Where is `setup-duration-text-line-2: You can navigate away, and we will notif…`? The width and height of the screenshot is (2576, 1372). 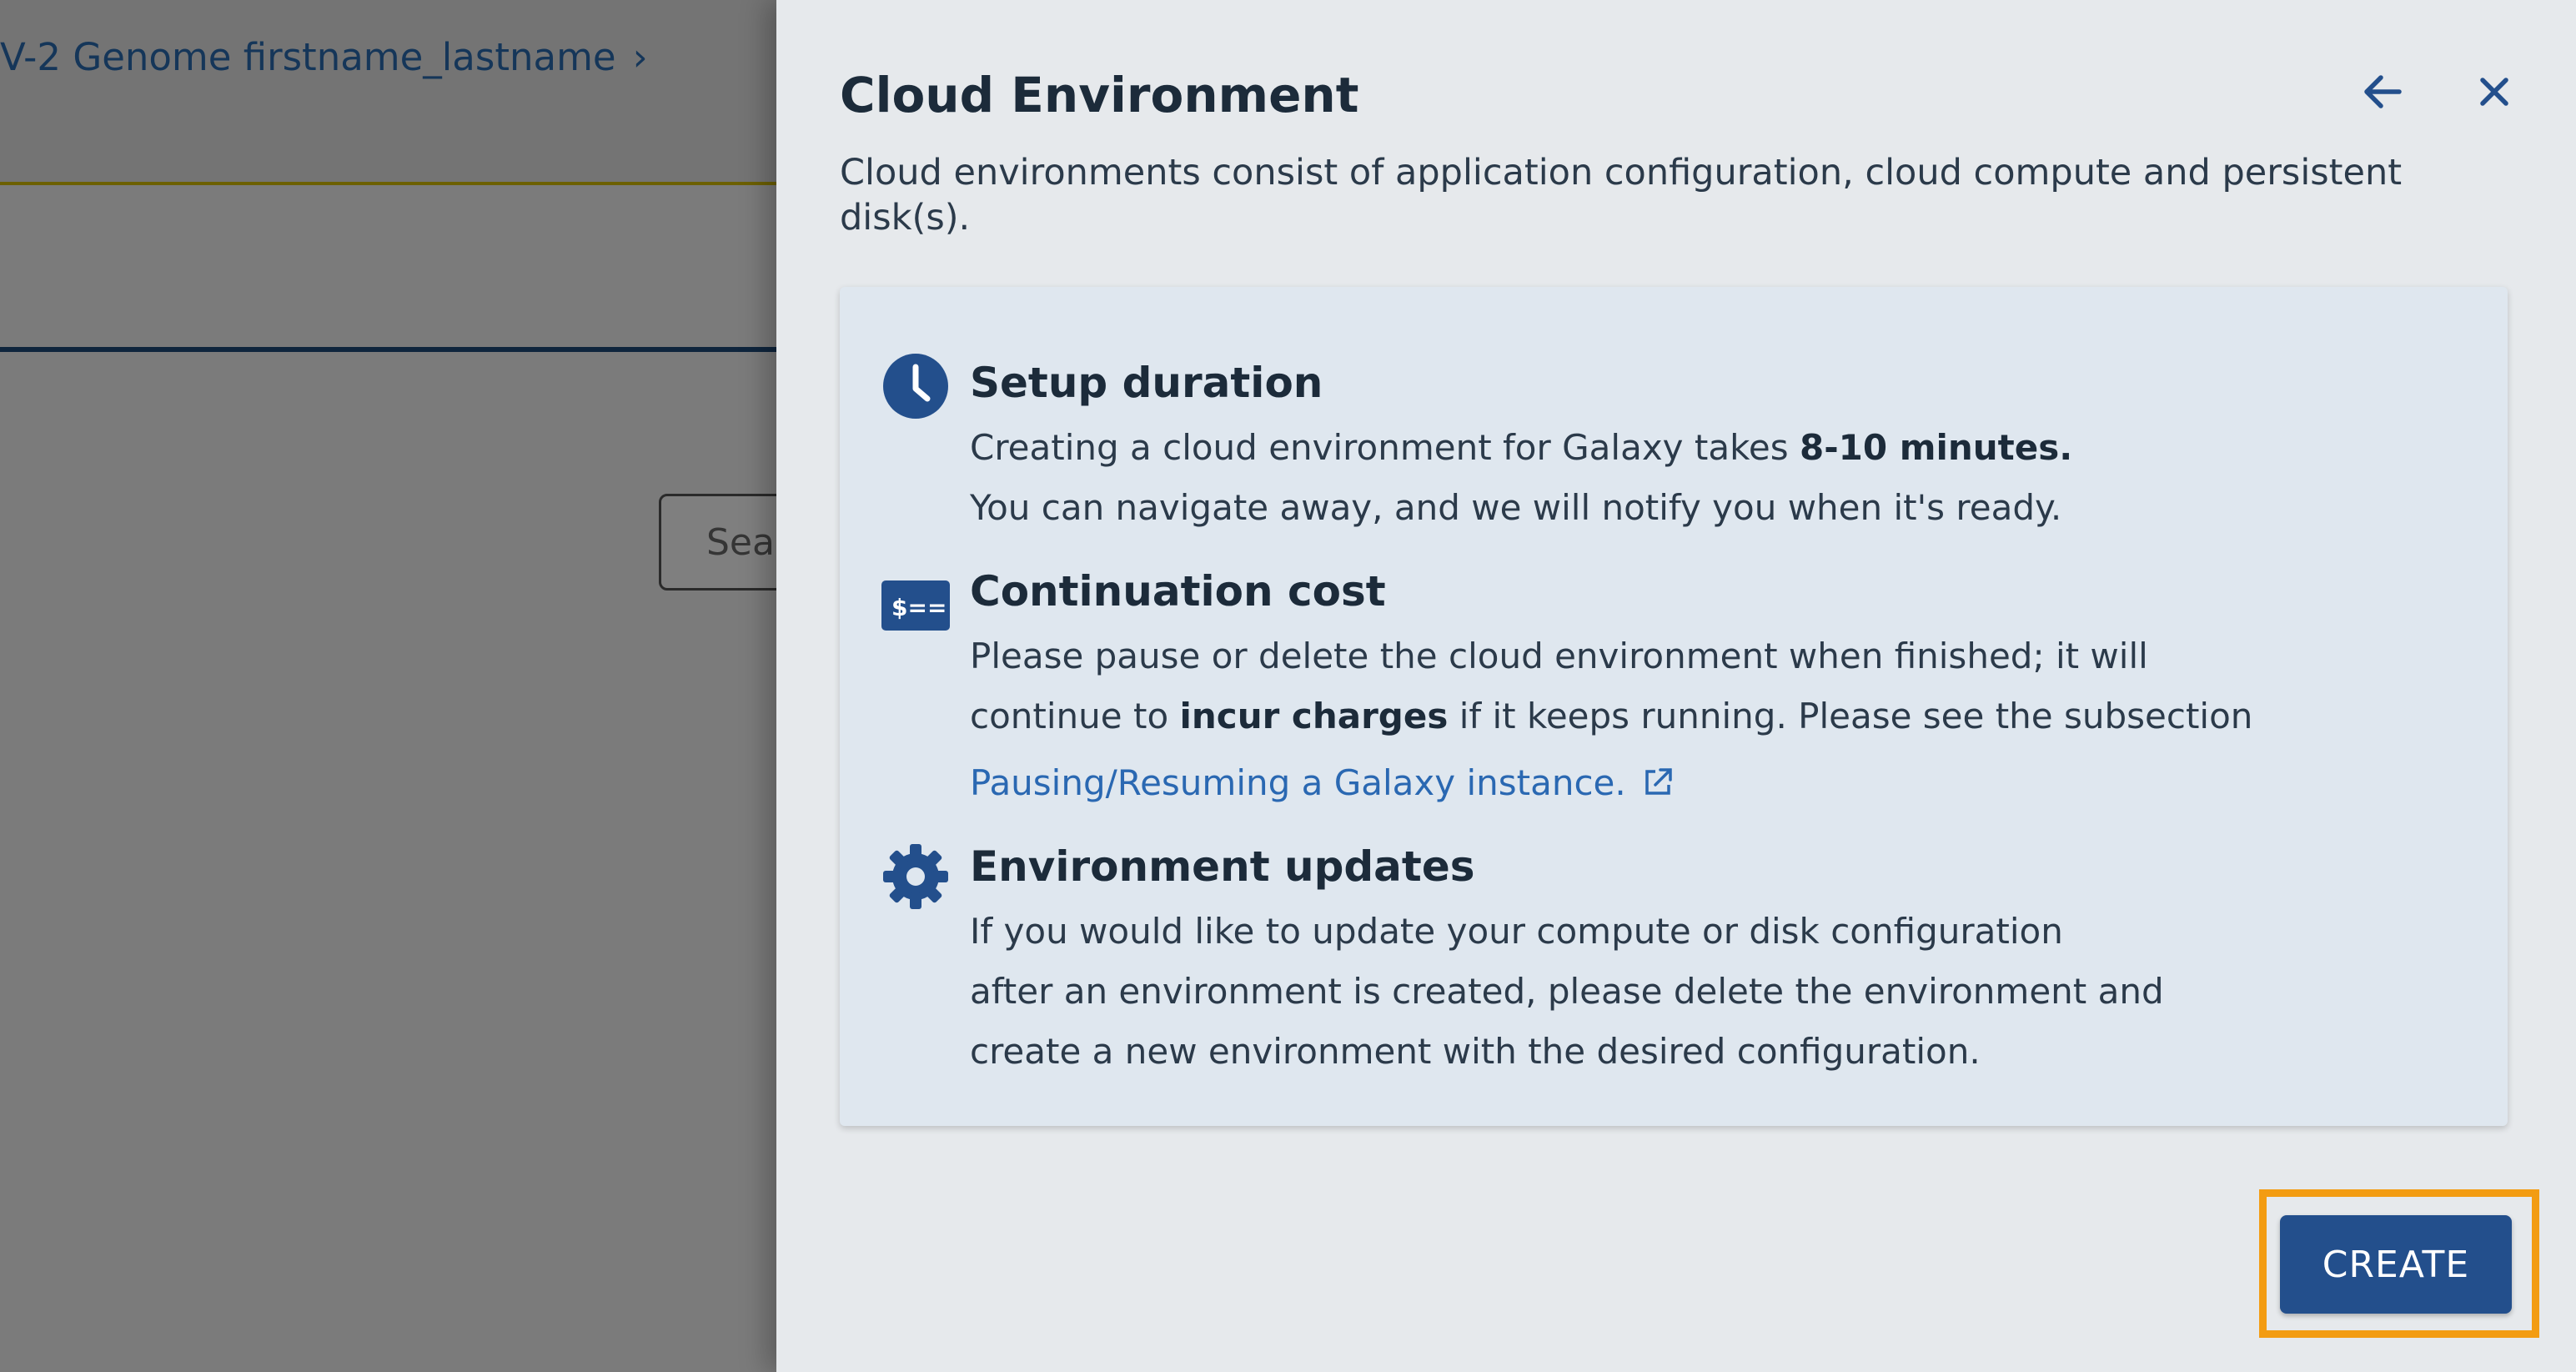 setup-duration-text-line-2: You can navigate away, and we will notif… is located at coordinates (1516, 507).